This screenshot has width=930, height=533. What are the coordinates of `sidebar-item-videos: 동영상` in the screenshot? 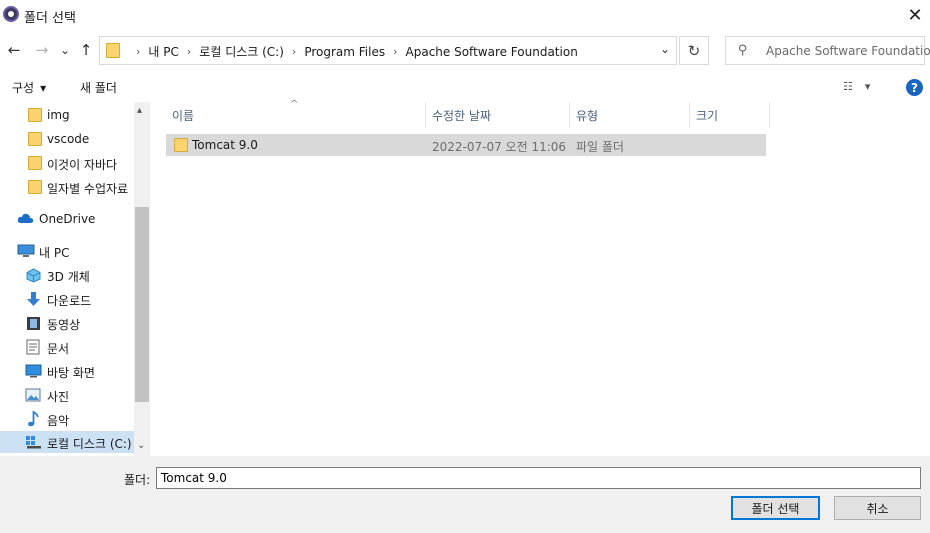 It's located at (67, 323).